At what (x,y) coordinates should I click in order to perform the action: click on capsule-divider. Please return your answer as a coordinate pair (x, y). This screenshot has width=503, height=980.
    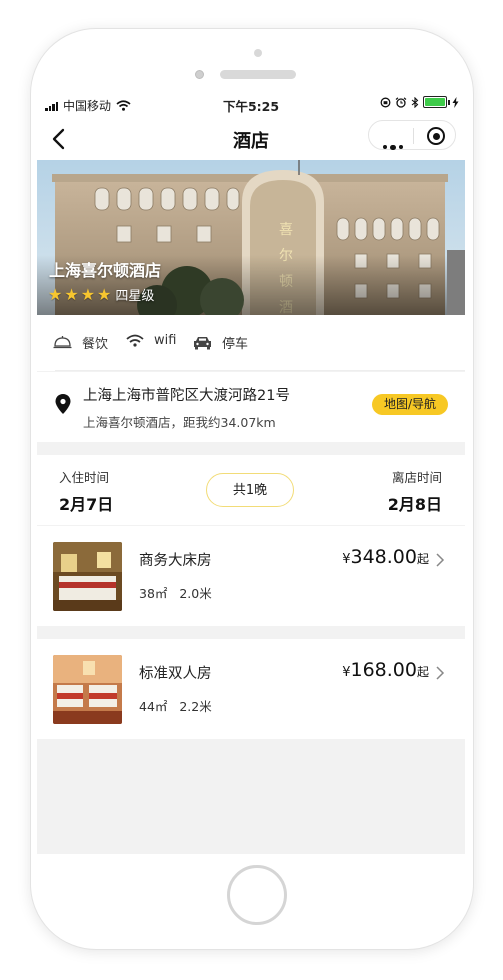
    Looking at the image, I should click on (413, 136).